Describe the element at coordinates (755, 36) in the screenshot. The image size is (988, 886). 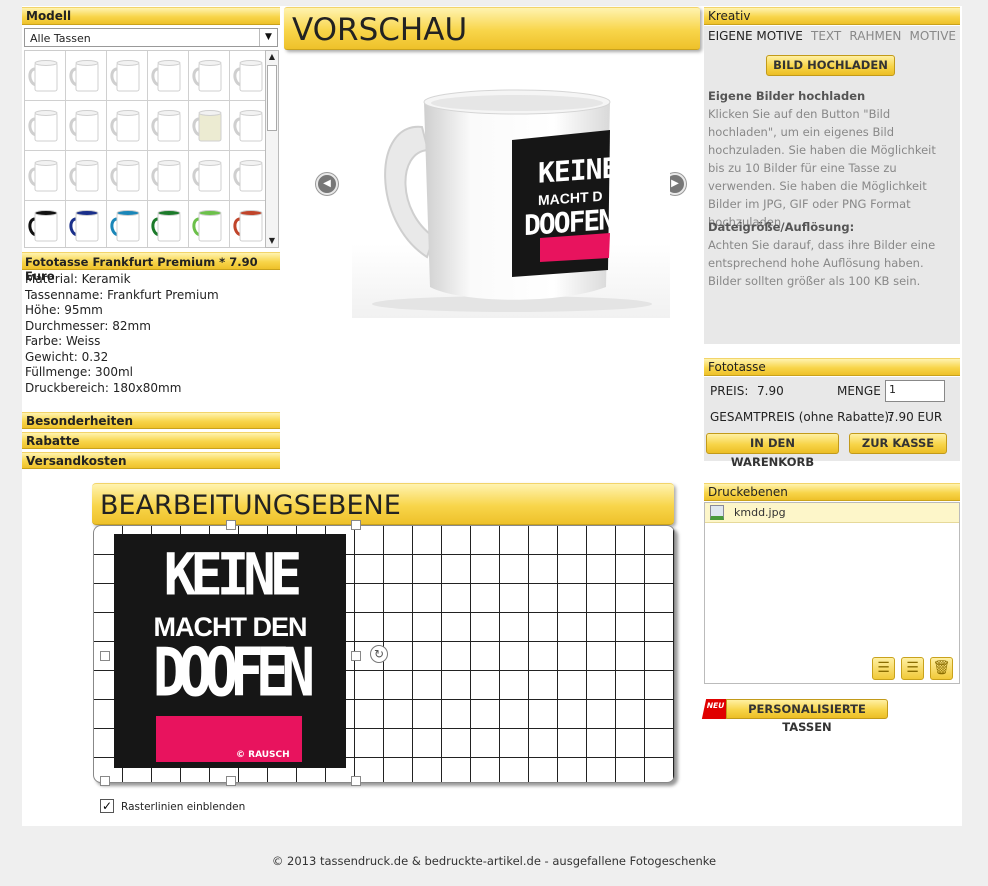
I see `tab-eigene-motive: EIGENE MOTIVE` at that location.